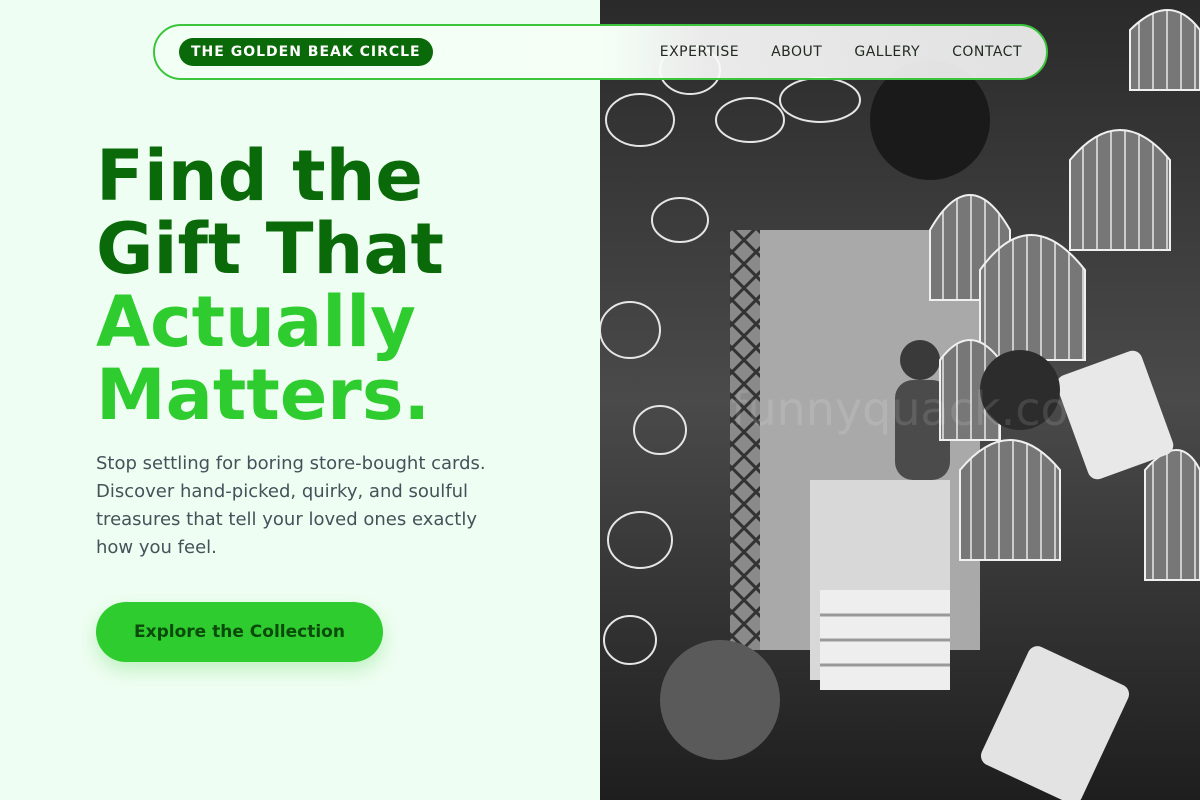 This screenshot has width=1200, height=800. I want to click on nav-link-contact: CONTACT, so click(987, 52).